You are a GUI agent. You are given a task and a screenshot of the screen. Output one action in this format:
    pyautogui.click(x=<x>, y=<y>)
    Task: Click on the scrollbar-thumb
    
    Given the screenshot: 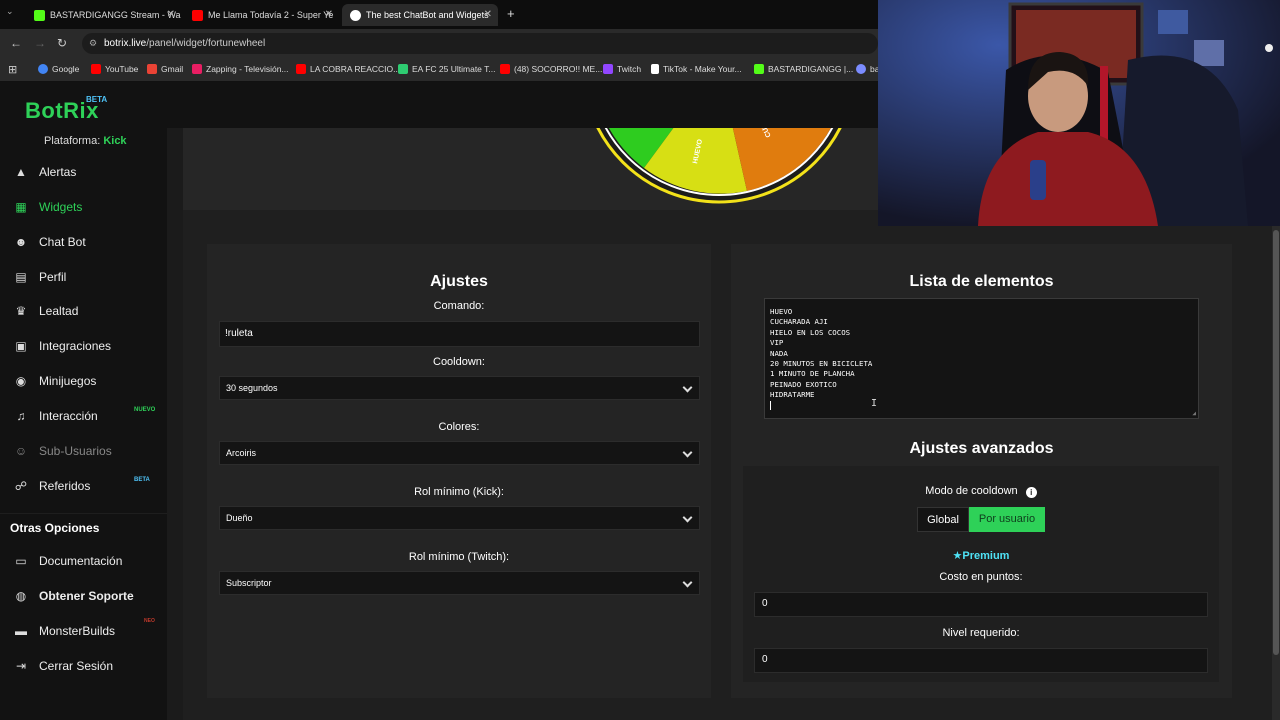 What is the action you would take?
    pyautogui.click(x=1276, y=442)
    